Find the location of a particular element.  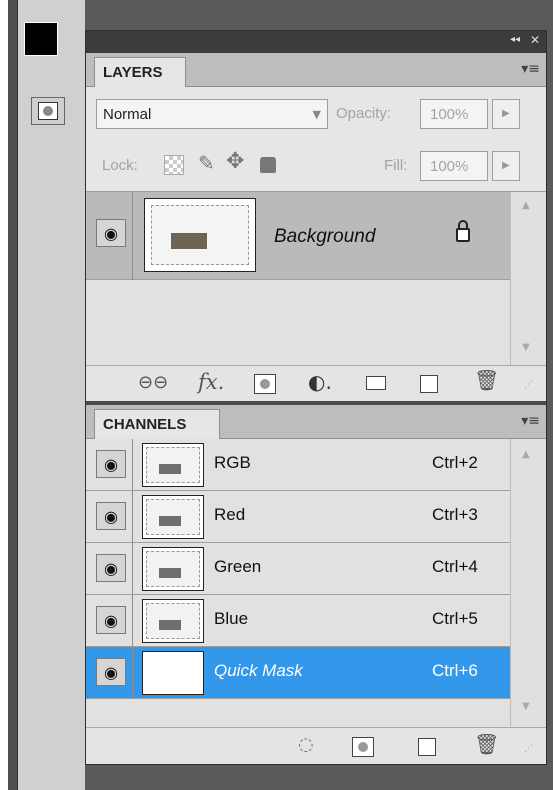

layers-footer: ⊖⊖ fx. ◐. 🗑 ⋰ is located at coordinates (316, 383).